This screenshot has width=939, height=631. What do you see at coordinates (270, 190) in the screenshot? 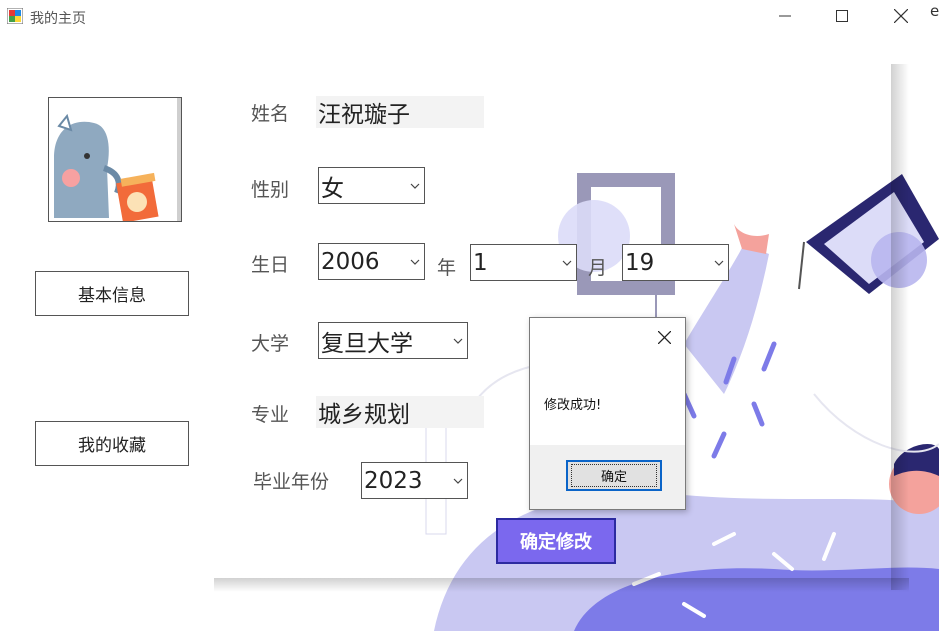
I see `gender-label: 性别` at bounding box center [270, 190].